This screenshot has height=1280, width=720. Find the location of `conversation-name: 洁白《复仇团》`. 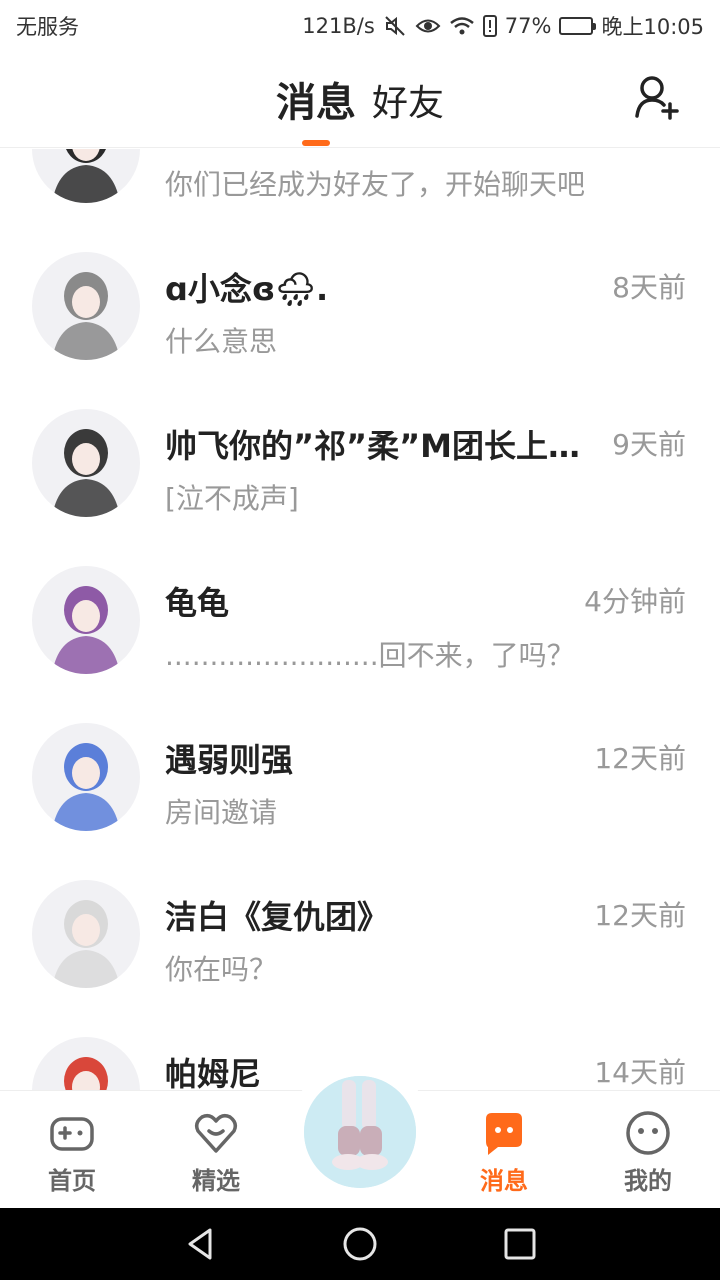

conversation-name: 洁白《复仇团》 is located at coordinates (277, 917).